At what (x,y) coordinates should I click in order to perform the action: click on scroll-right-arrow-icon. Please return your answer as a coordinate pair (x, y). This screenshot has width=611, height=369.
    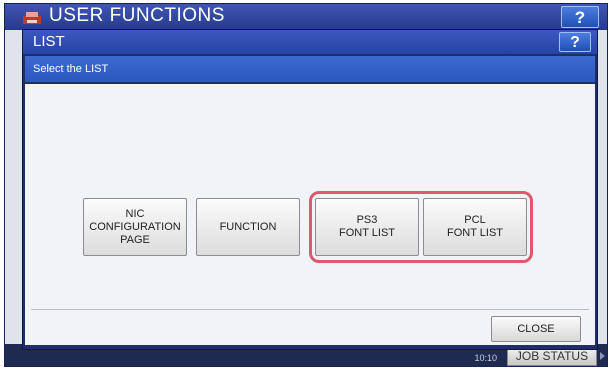
    Looking at the image, I should click on (602, 356).